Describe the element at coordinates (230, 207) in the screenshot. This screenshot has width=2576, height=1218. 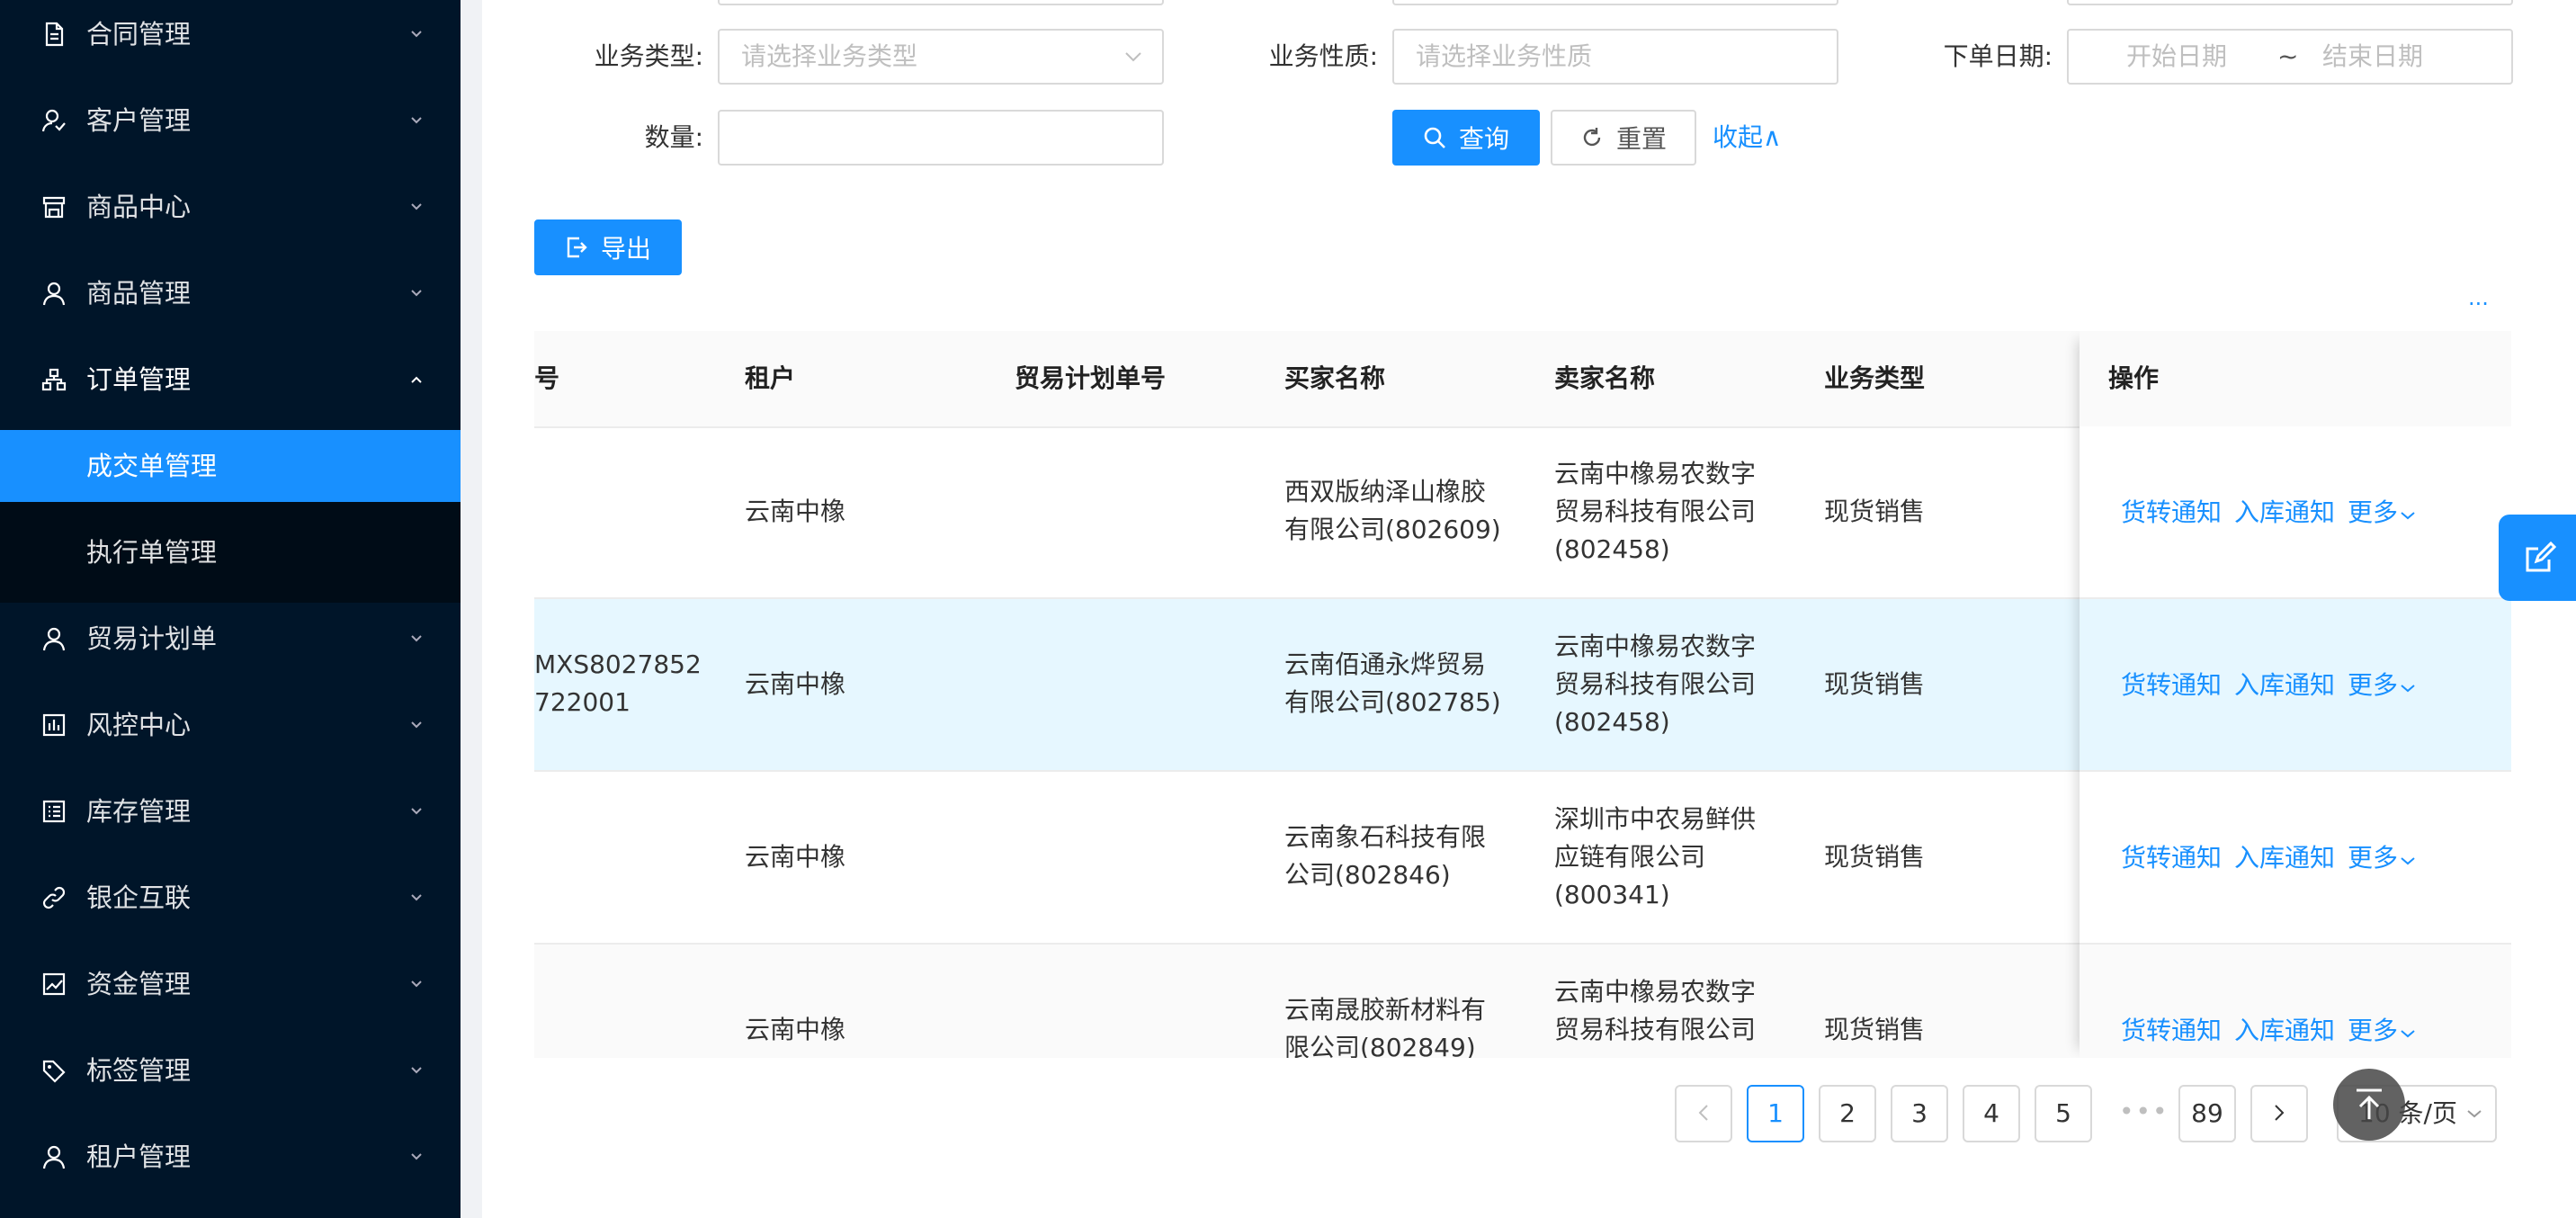
I see `sidebar-item-product-center: 商品中心` at that location.